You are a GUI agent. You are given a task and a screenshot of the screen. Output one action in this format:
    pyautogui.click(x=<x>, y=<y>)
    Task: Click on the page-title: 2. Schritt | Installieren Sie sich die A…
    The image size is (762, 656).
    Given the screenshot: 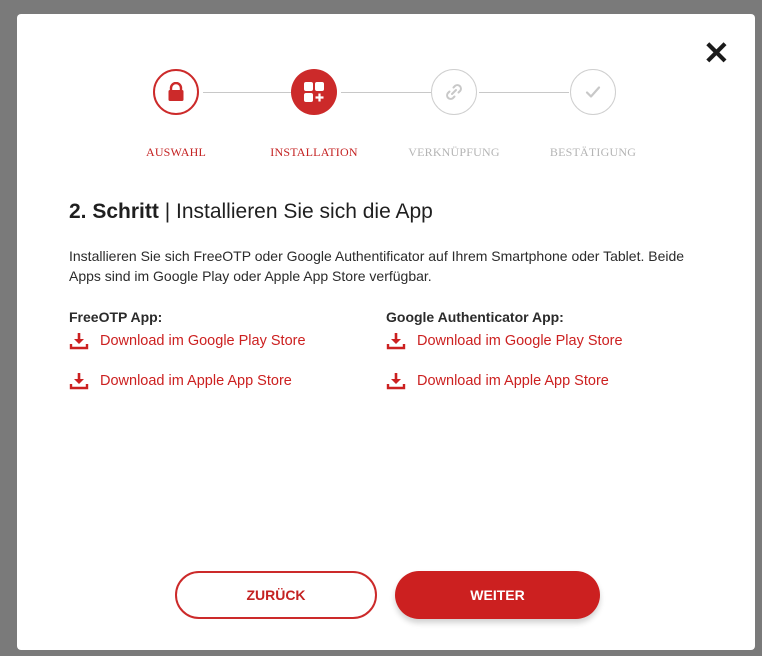 What is the action you would take?
    pyautogui.click(x=251, y=212)
    